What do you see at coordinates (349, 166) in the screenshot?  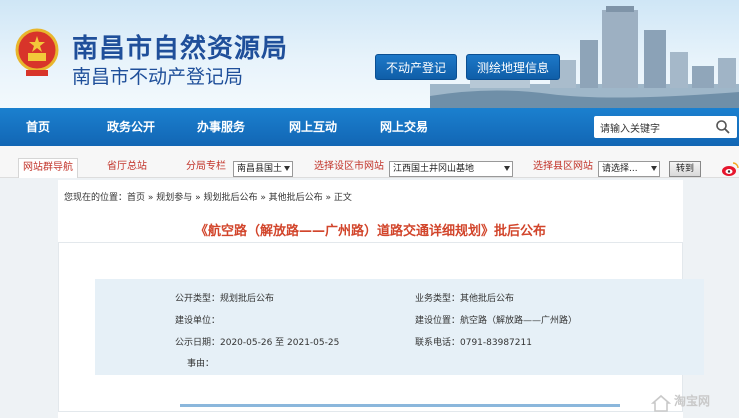 I see `city-site-label: 选择设区市网站` at bounding box center [349, 166].